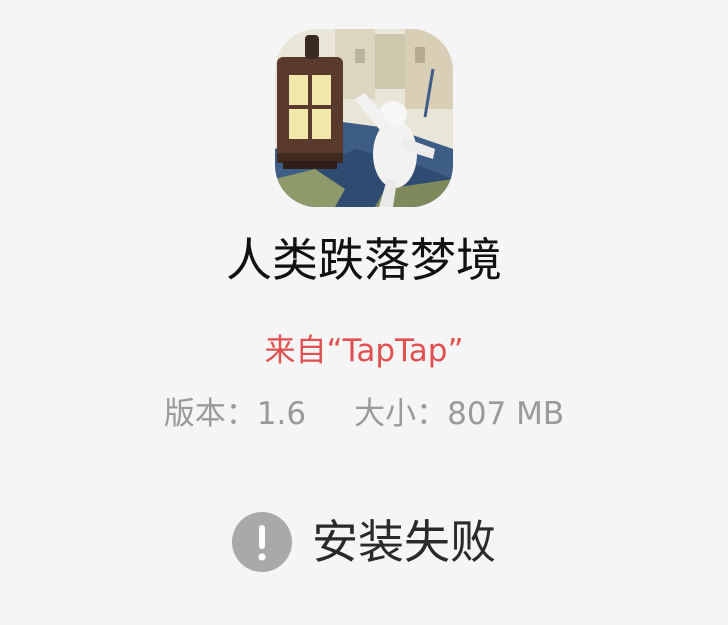  Describe the element at coordinates (235, 414) in the screenshot. I see `app-version: 版本：1.6` at that location.